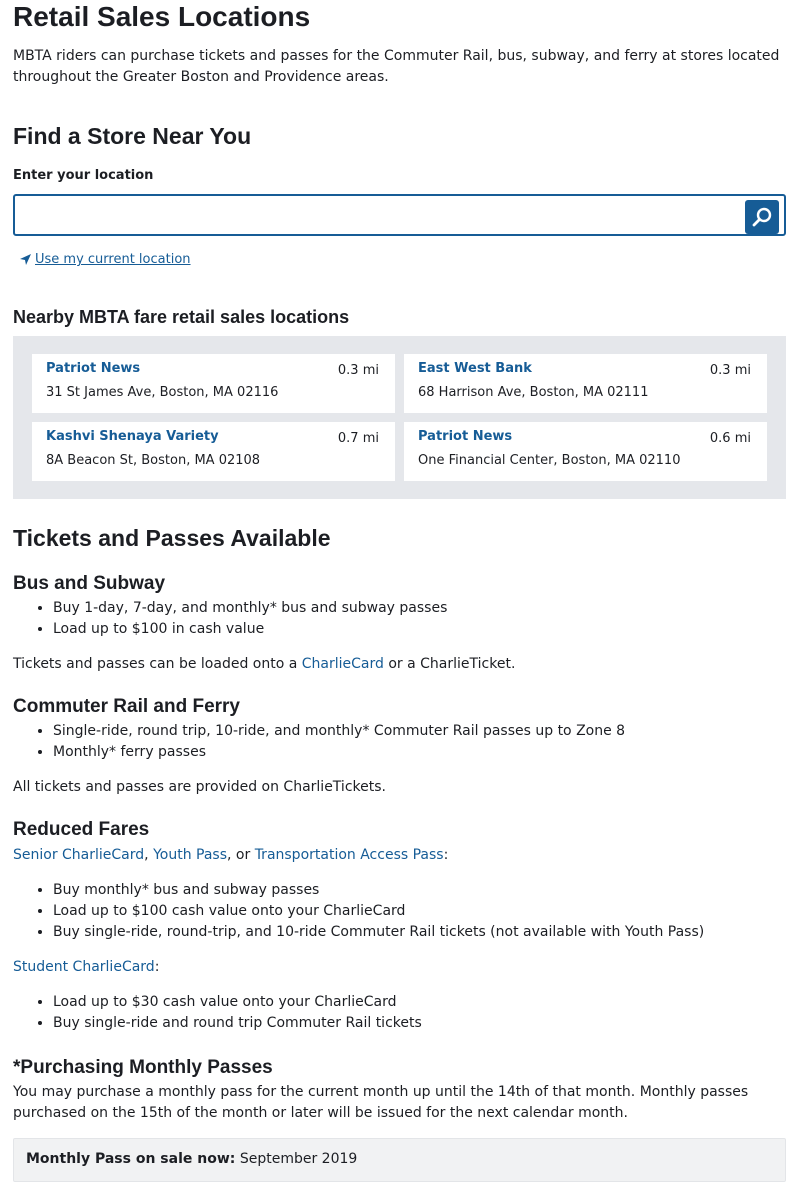 The height and width of the screenshot is (1184, 799). What do you see at coordinates (213, 437) in the screenshot?
I see `store-name-link: Kashvi Shenaya Variety` at bounding box center [213, 437].